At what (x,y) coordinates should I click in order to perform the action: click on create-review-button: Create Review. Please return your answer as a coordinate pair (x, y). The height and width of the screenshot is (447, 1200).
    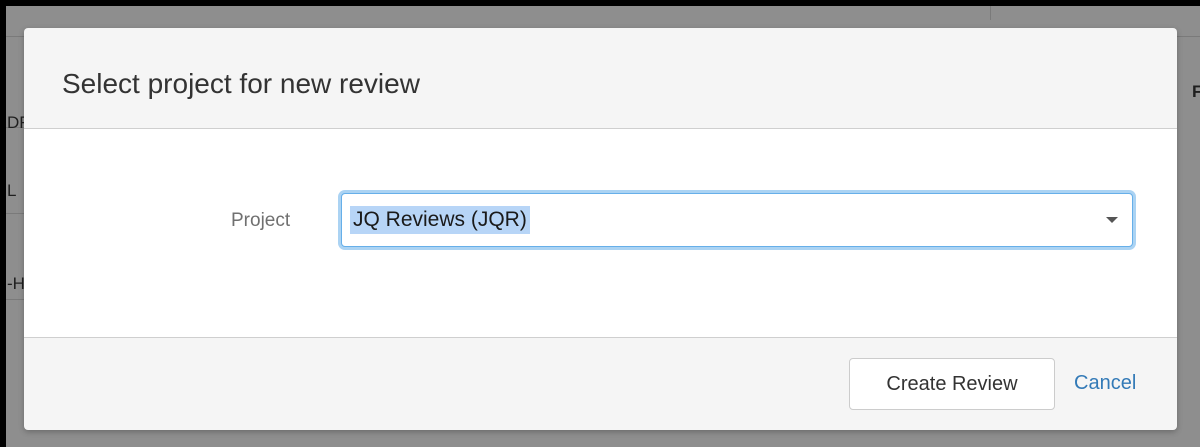
    Looking at the image, I should click on (952, 384).